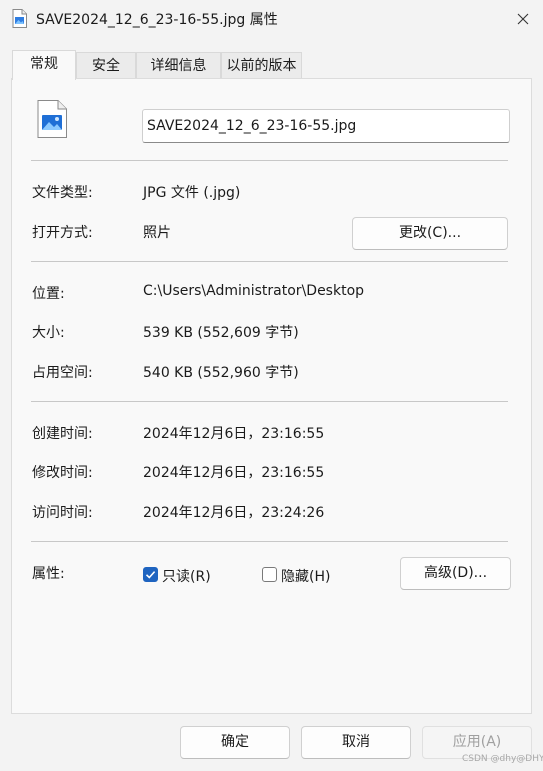 The width and height of the screenshot is (543, 771). Describe the element at coordinates (234, 513) in the screenshot. I see `accessed-value: 2024年12月6日，23:24:26` at that location.